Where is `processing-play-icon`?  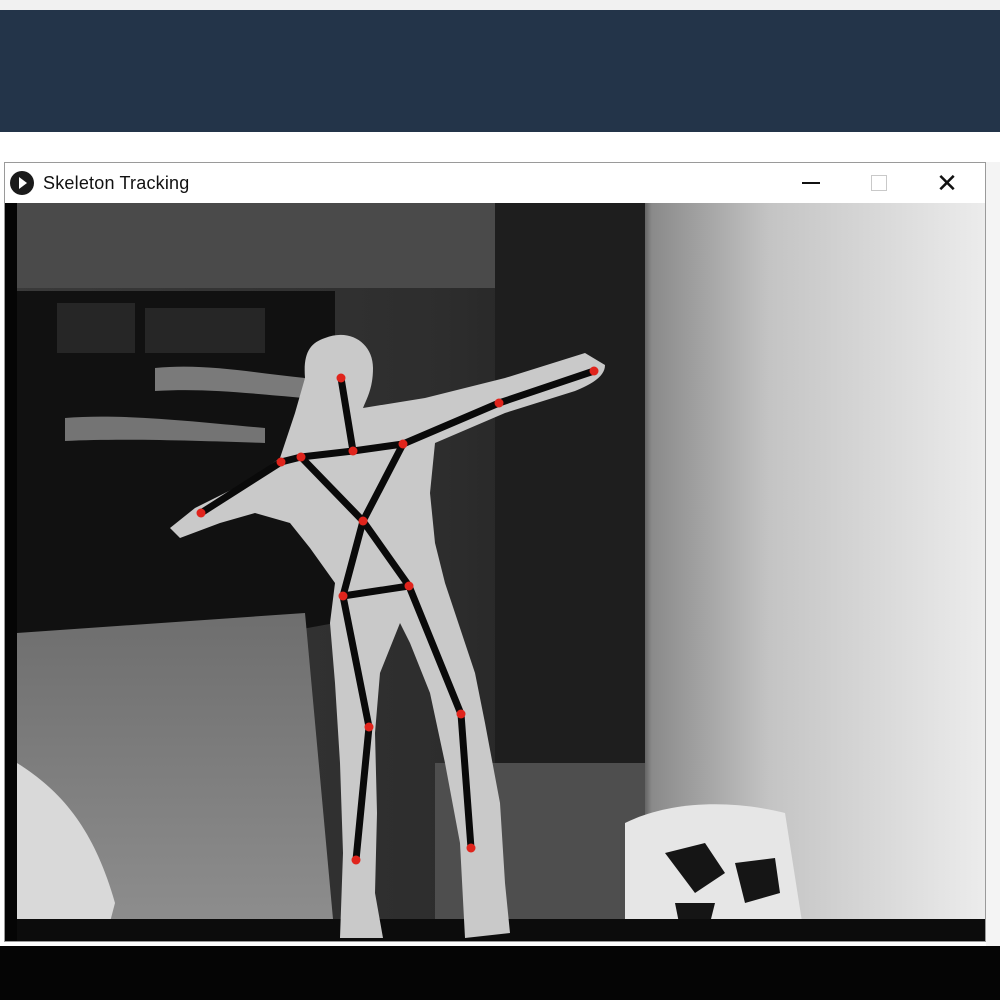 processing-play-icon is located at coordinates (22, 183).